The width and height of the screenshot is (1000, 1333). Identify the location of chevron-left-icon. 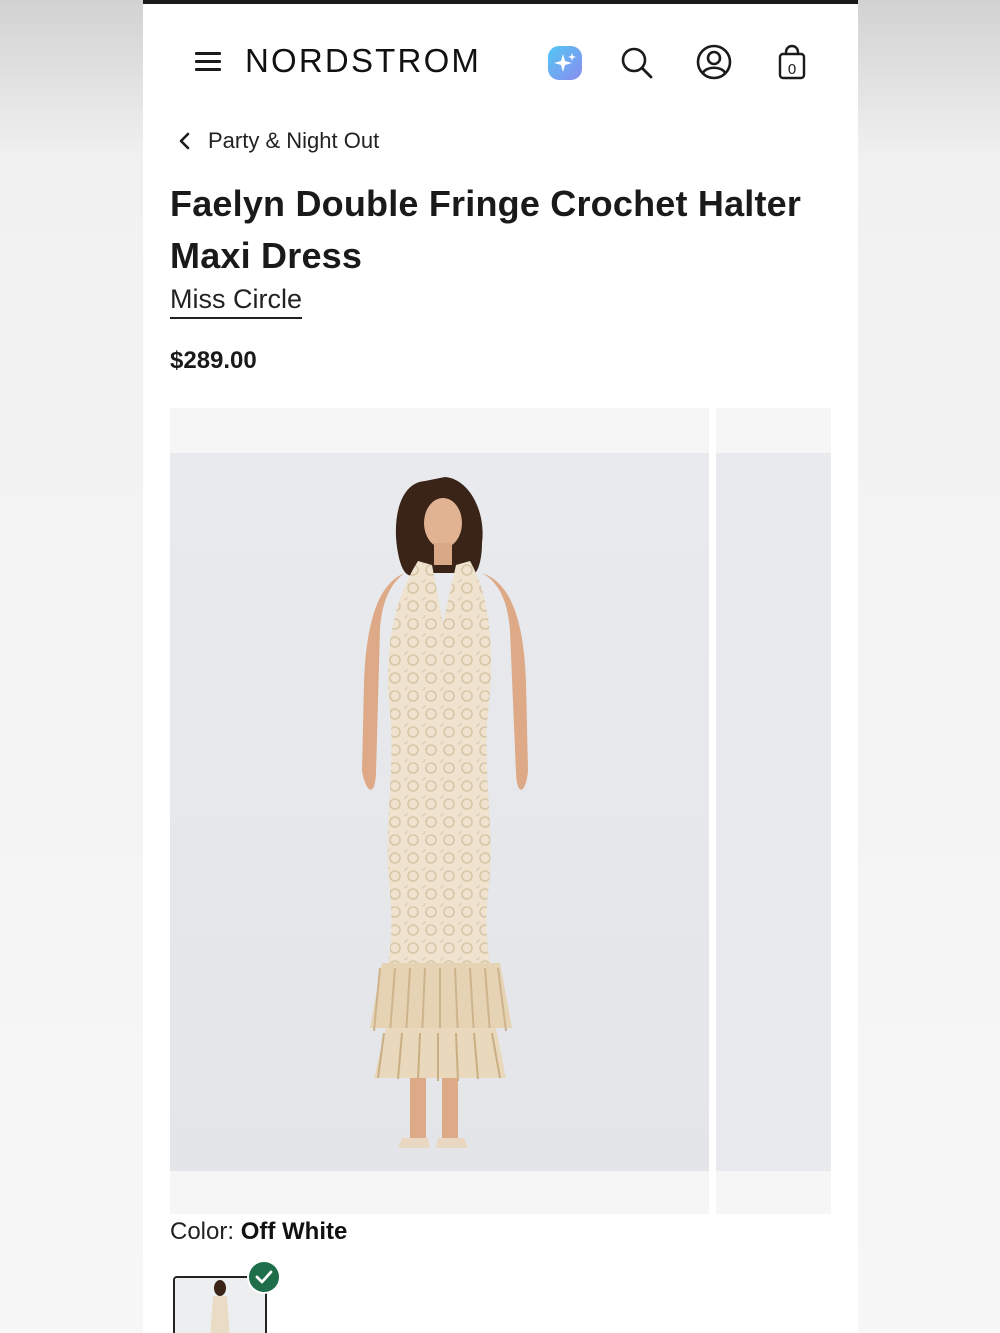
(184, 141).